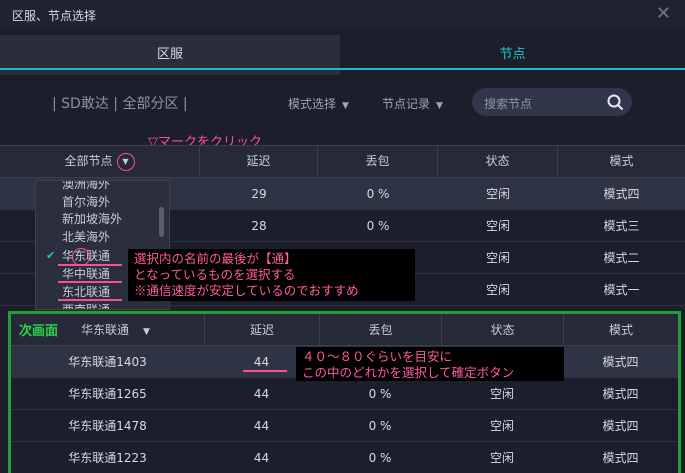  What do you see at coordinates (107, 426) in the screenshot?
I see `node-name-cell: 华东联通1478` at bounding box center [107, 426].